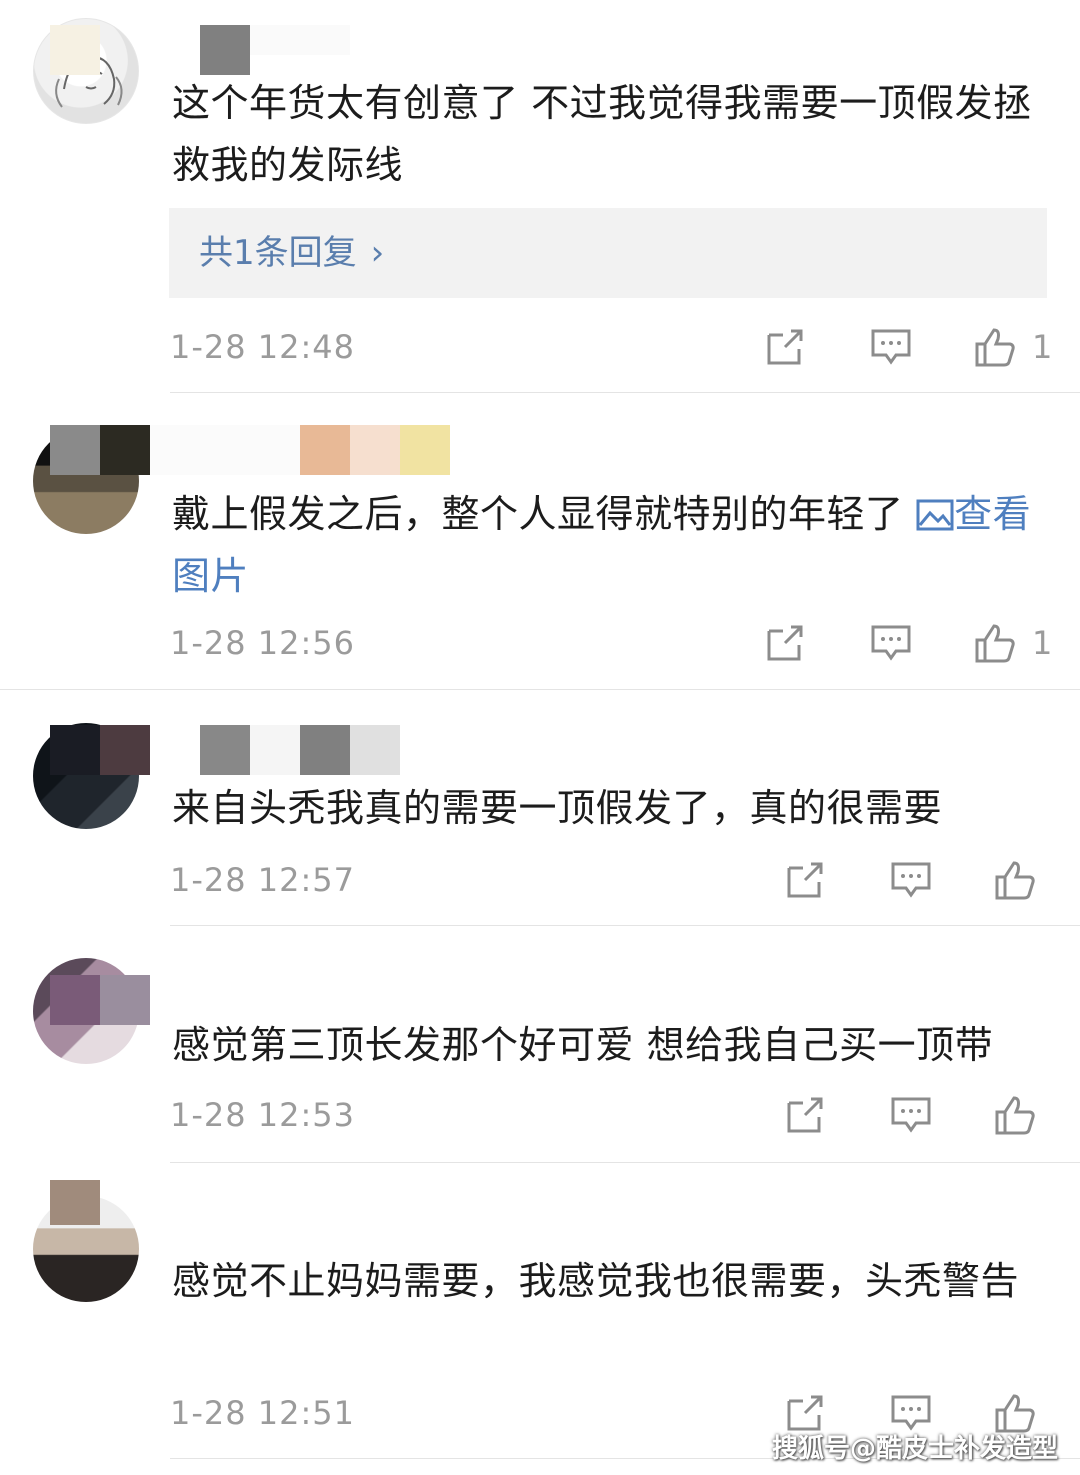 This screenshot has height=1475, width=1080. What do you see at coordinates (278, 253) in the screenshot?
I see `reply-summary-label: 共1条回复` at bounding box center [278, 253].